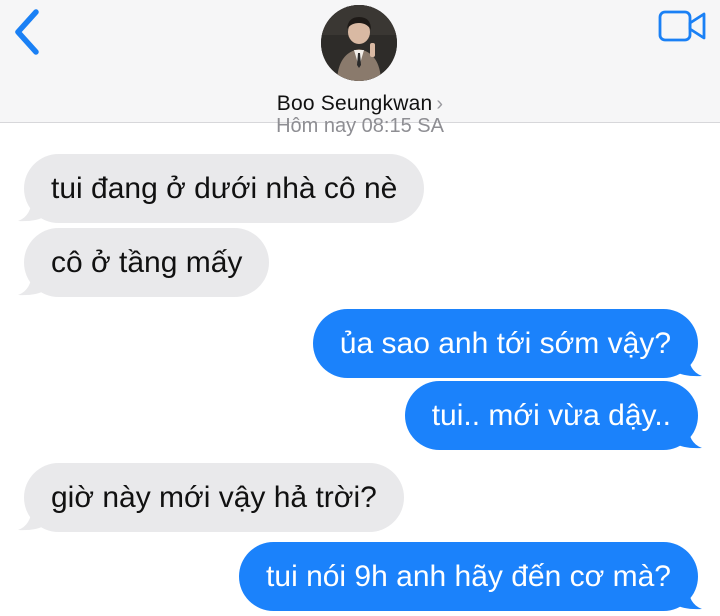 The image size is (720, 616). I want to click on avatar, so click(359, 43).